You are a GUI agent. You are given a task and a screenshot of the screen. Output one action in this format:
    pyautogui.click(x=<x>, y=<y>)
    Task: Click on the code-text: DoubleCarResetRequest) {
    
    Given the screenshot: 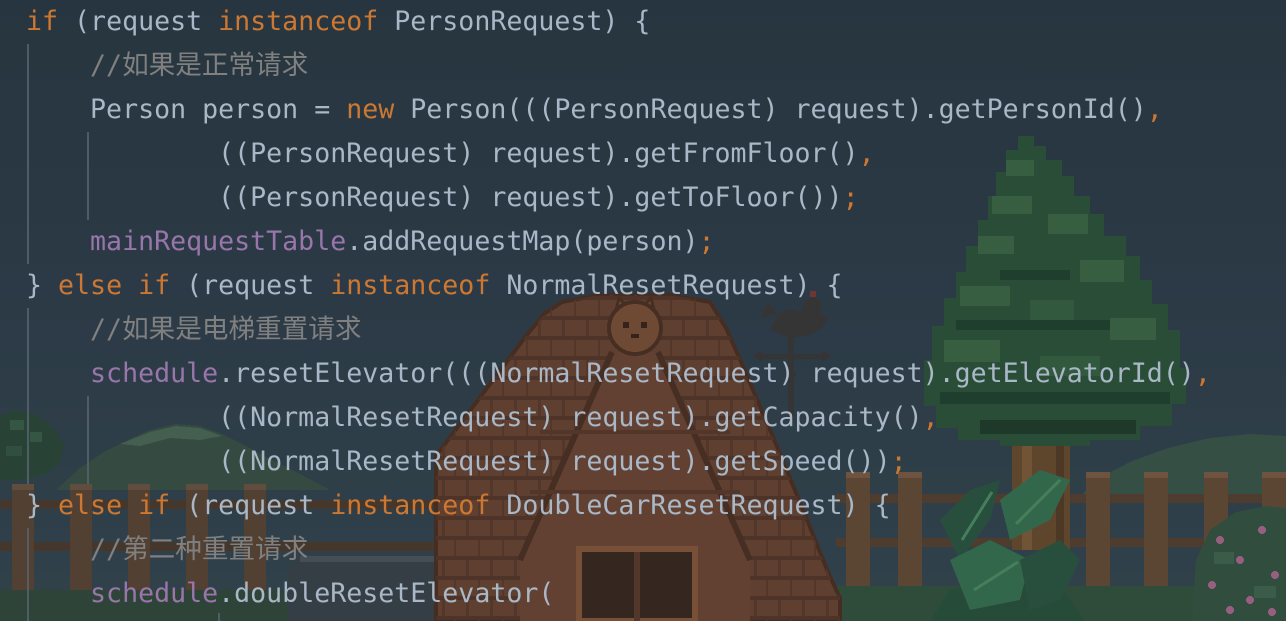 What is the action you would take?
    pyautogui.click(x=690, y=505)
    